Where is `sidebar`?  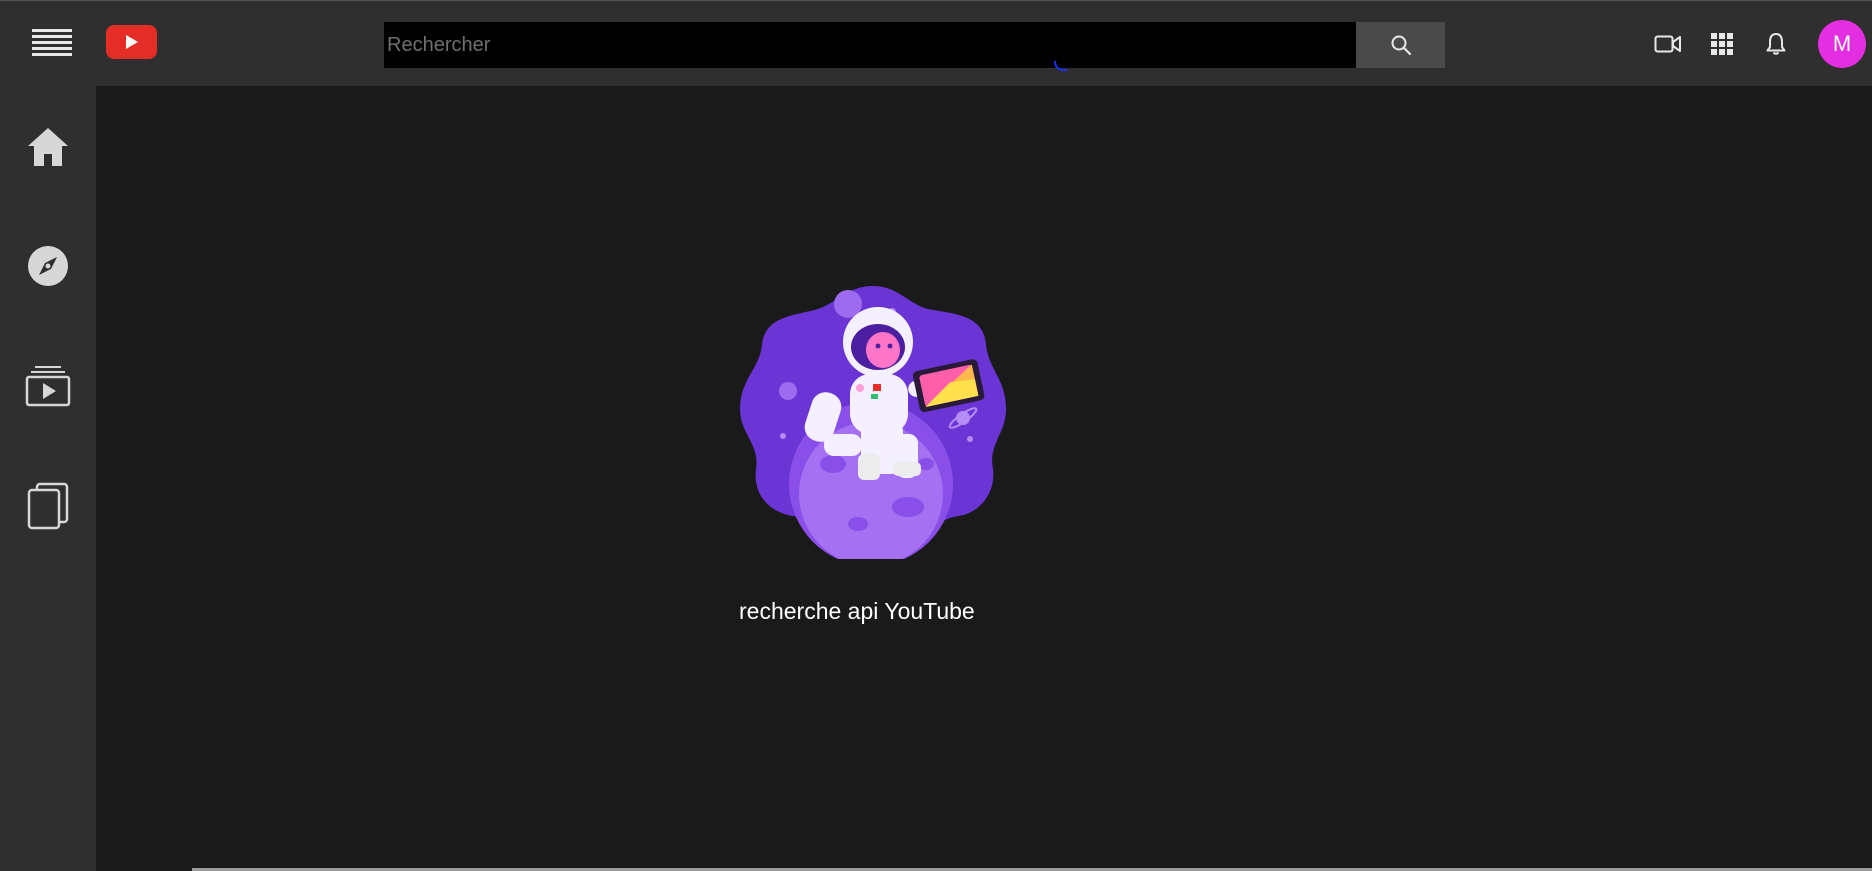
sidebar is located at coordinates (48, 478).